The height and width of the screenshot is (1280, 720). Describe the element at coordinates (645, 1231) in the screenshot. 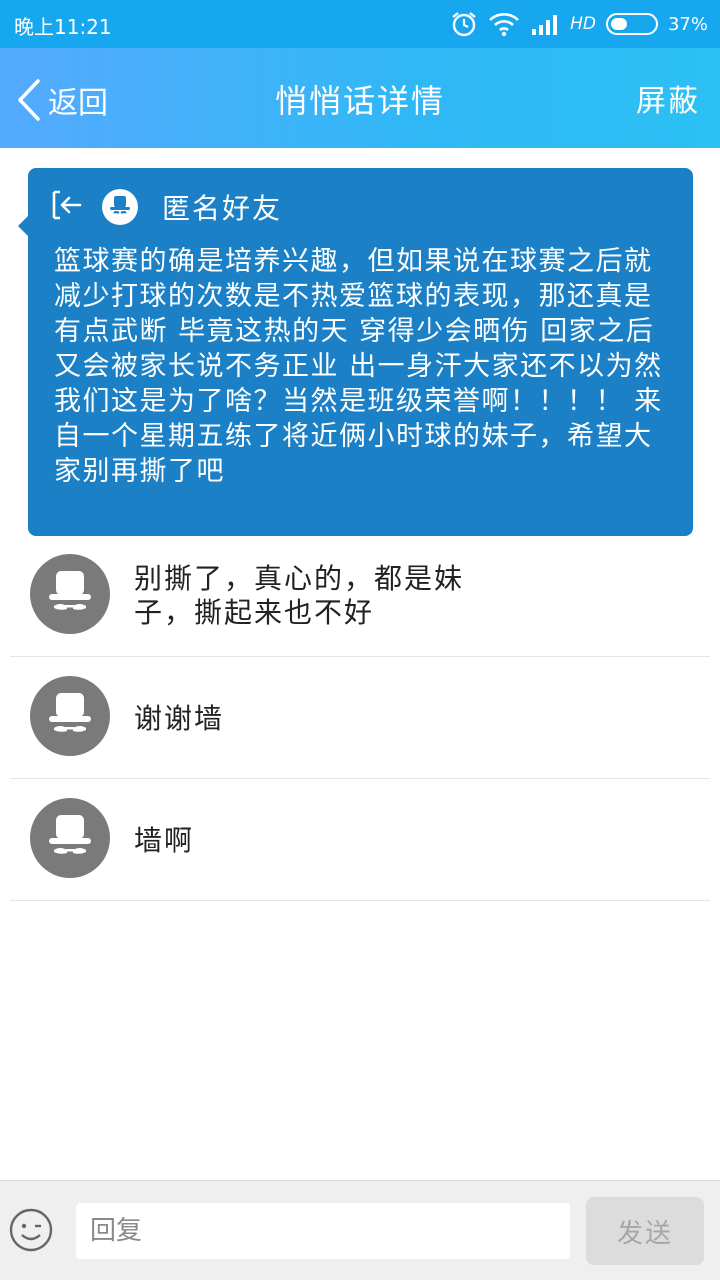

I see `send-button: 发送` at that location.